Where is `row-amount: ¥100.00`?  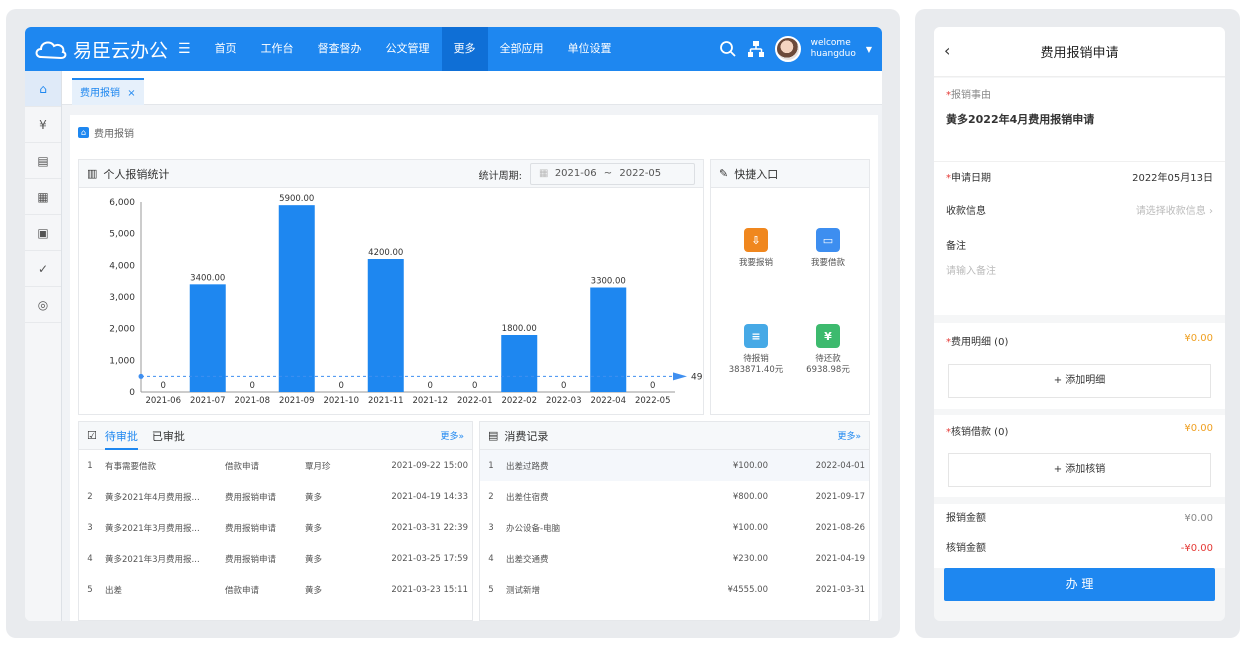
row-amount: ¥100.00 is located at coordinates (750, 527).